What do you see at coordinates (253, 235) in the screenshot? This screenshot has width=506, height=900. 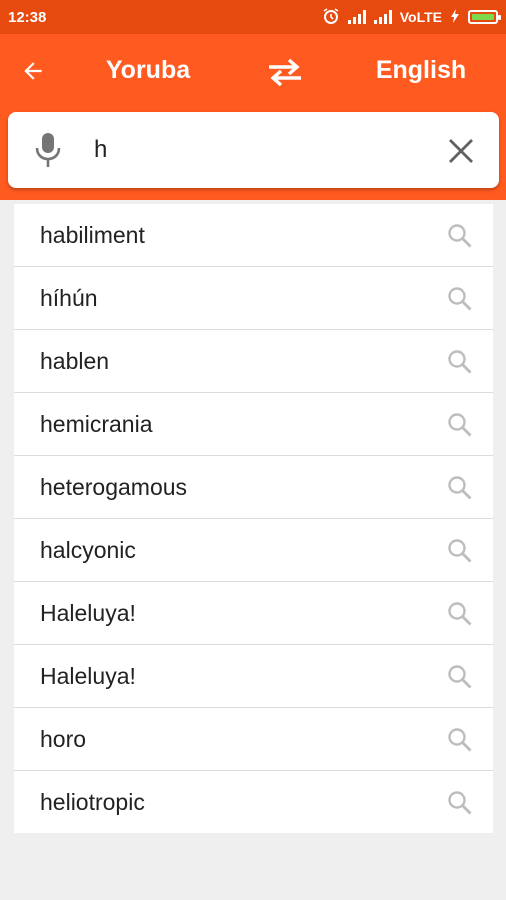 I see `suggestion-item: habiliment` at bounding box center [253, 235].